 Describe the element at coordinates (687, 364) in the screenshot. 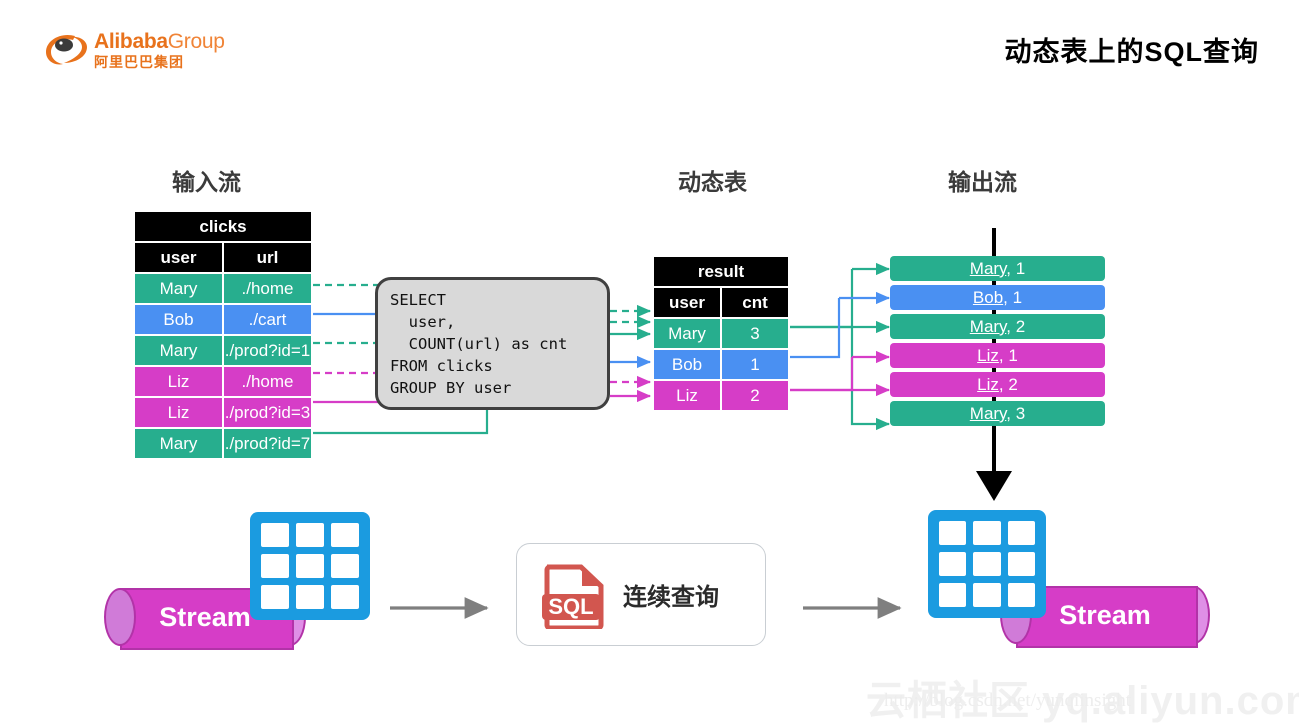

I see `result-cell-user: Bob` at that location.